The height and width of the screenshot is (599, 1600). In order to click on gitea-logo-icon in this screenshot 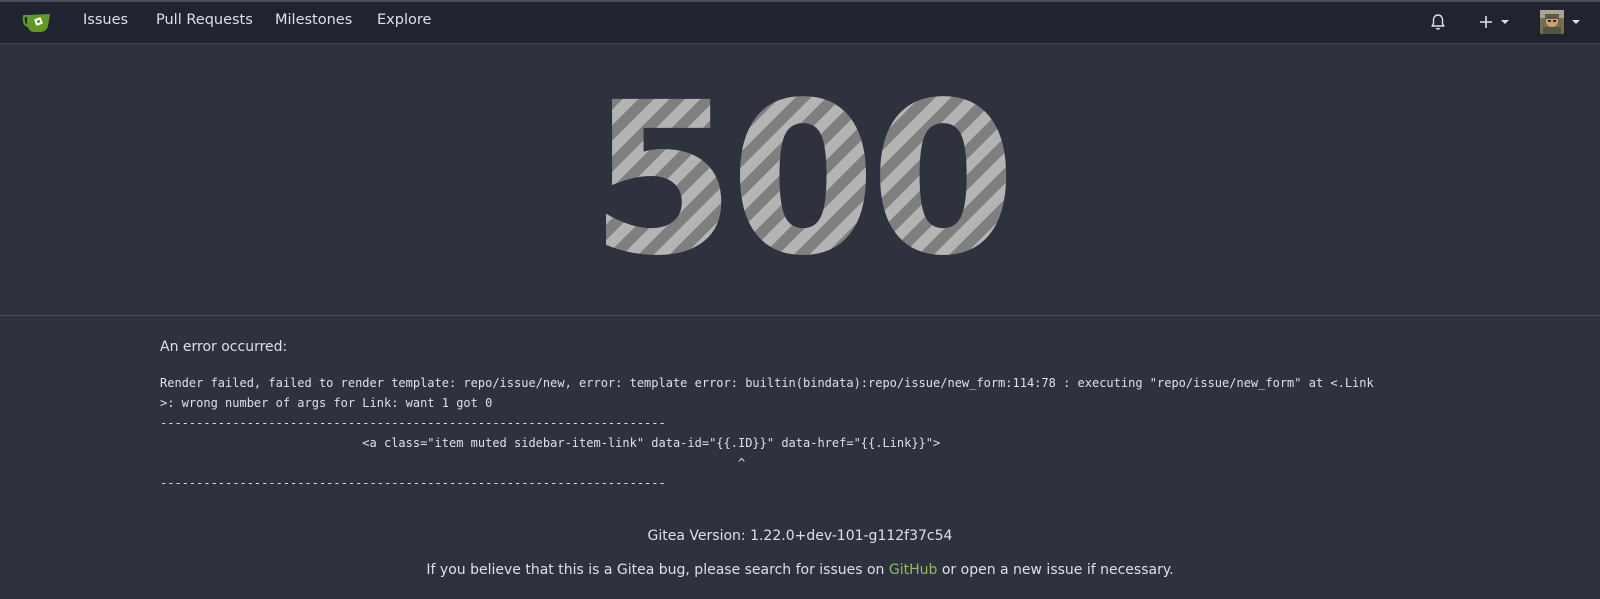, I will do `click(37, 22)`.